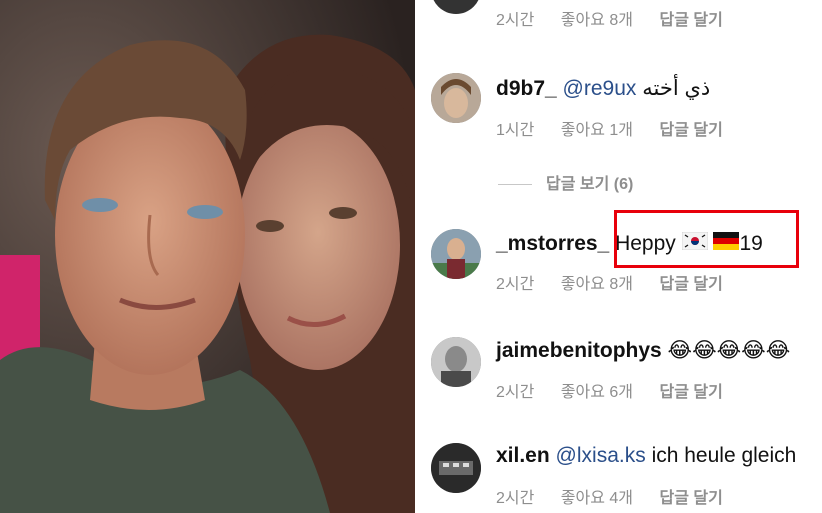 This screenshot has width=822, height=513. I want to click on comment-line: d9b7_ @re9ux ذي أخته, so click(603, 88).